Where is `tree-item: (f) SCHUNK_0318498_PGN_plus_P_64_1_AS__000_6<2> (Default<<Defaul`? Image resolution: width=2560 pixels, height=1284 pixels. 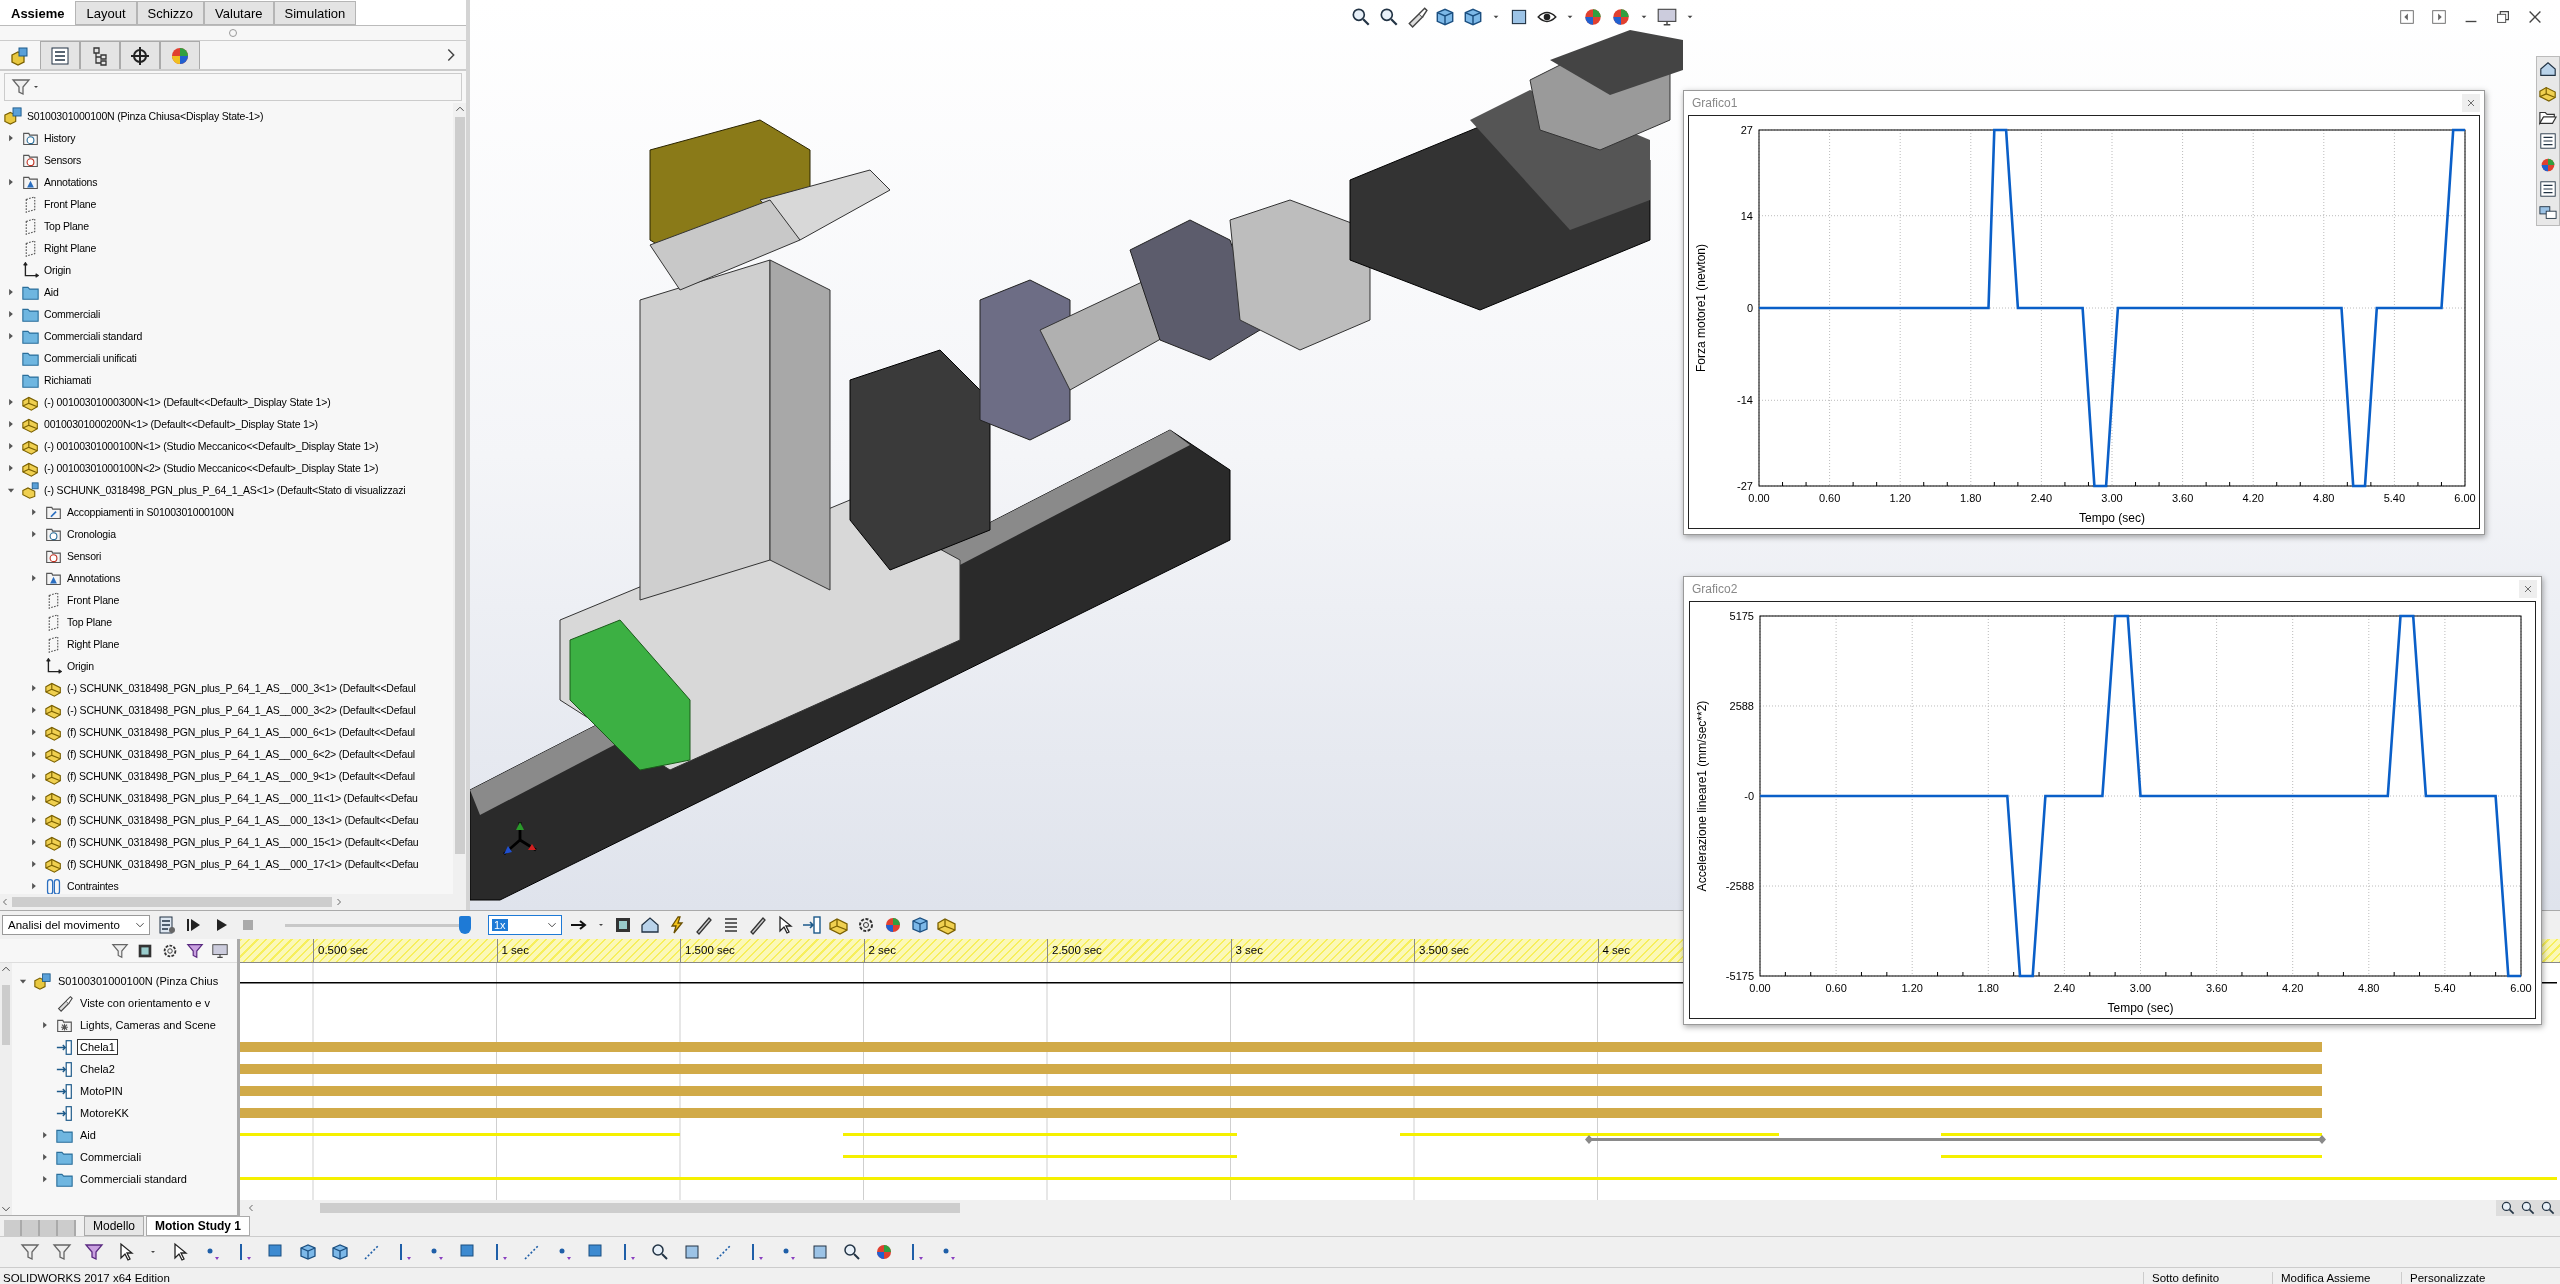
tree-item: (f) SCHUNK_0318498_PGN_plus_P_64_1_AS__000_6<2> (Default<<Defaul is located at coordinates (241, 754).